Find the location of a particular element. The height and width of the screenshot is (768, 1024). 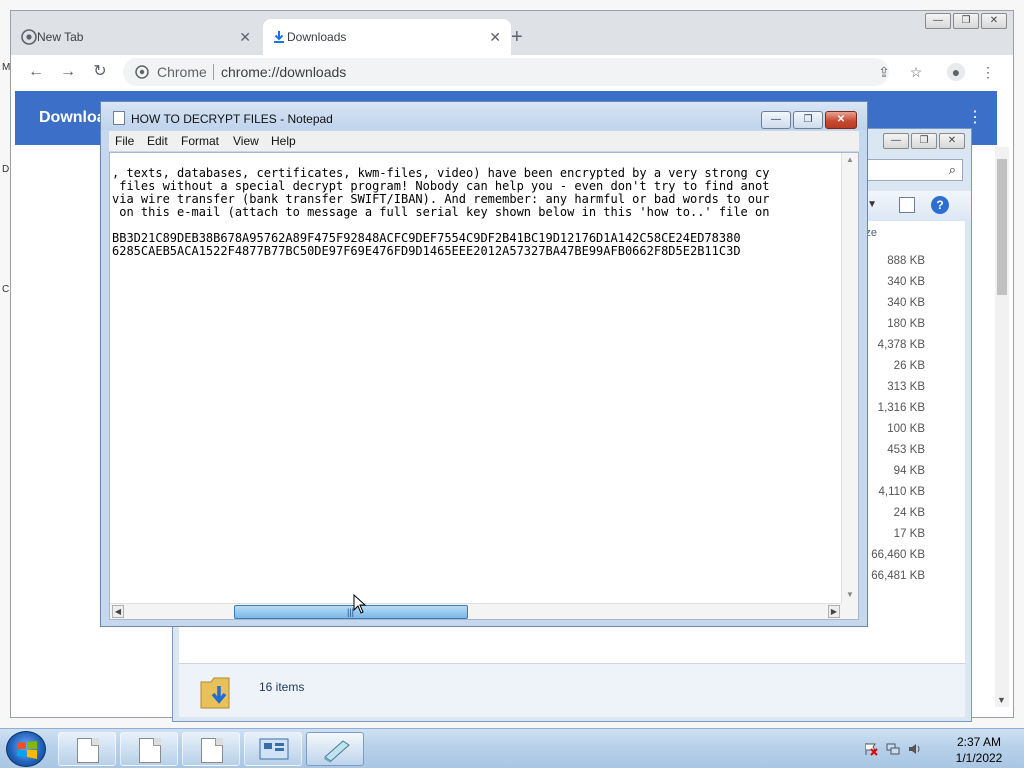

reload-icon: ↻ is located at coordinates (100, 72).